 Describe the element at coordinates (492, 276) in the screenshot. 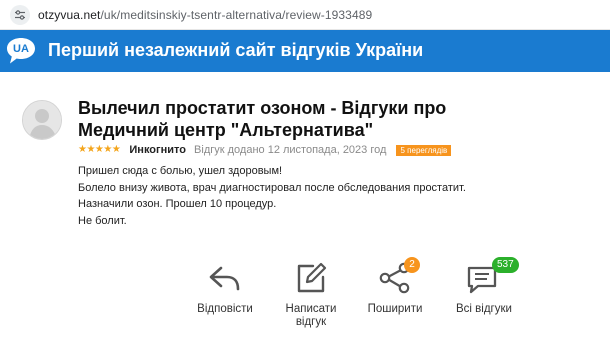

I see `comments-icon: 537` at that location.